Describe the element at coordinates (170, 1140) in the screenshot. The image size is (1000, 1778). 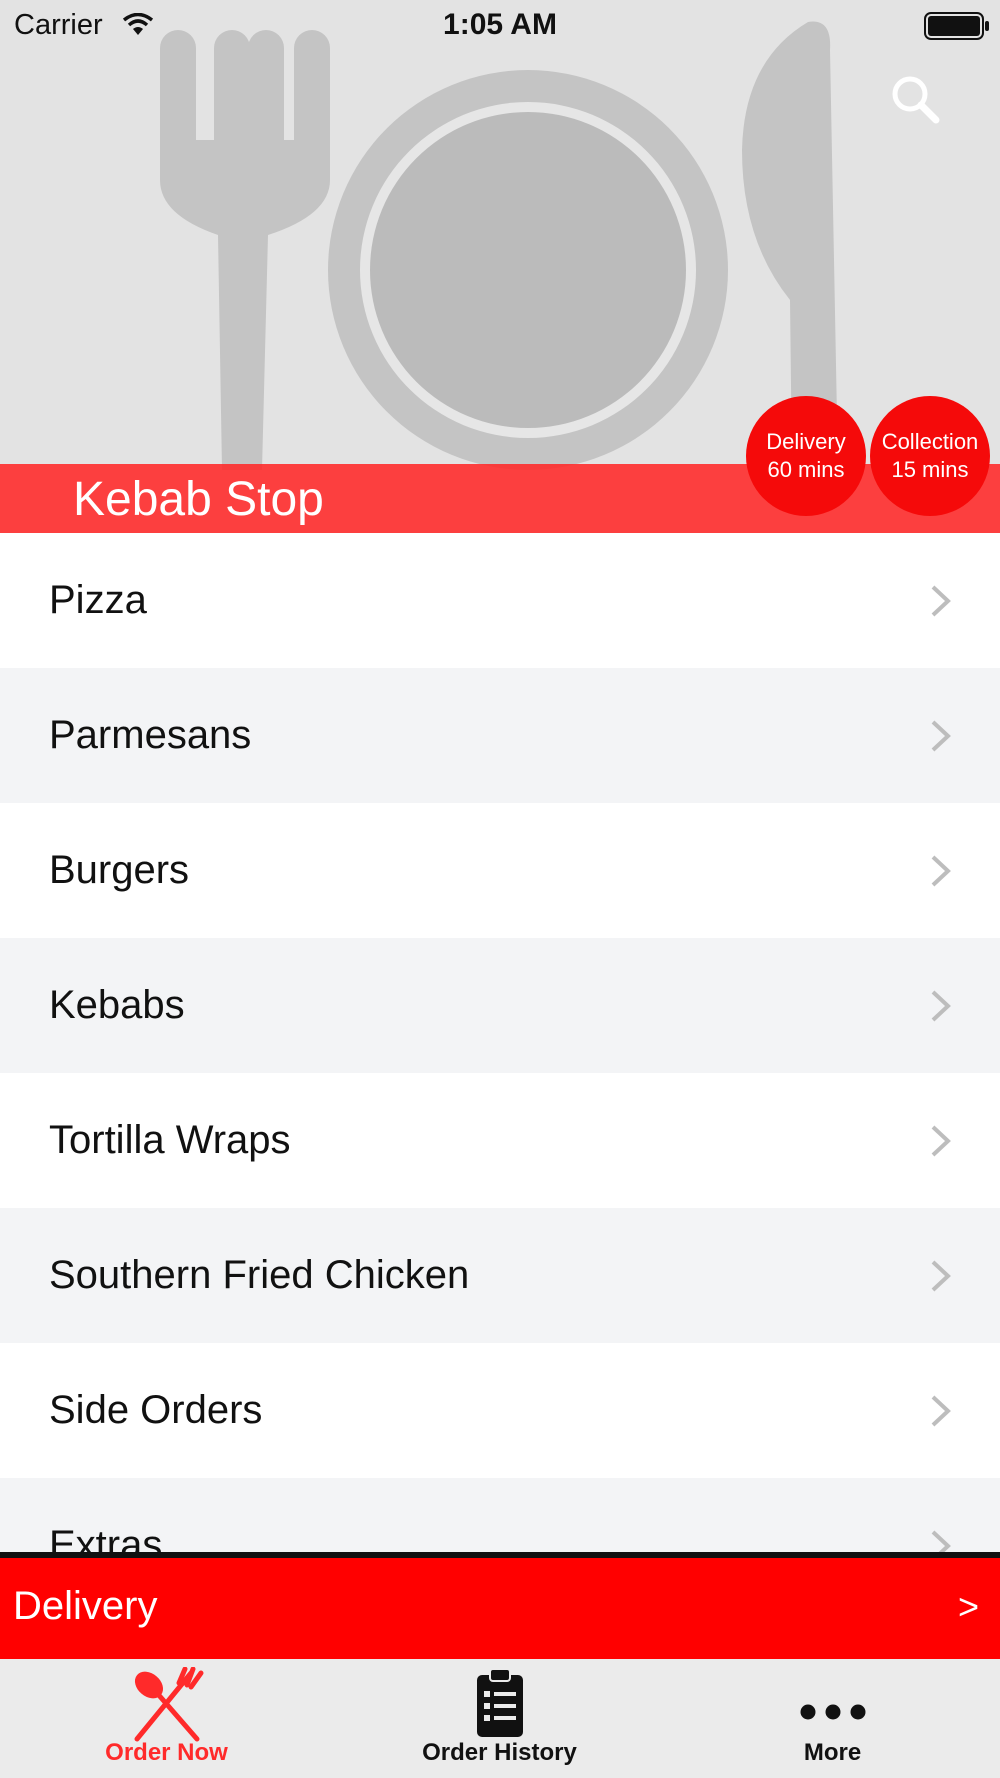
I see `category-label: Tortilla Wraps` at that location.